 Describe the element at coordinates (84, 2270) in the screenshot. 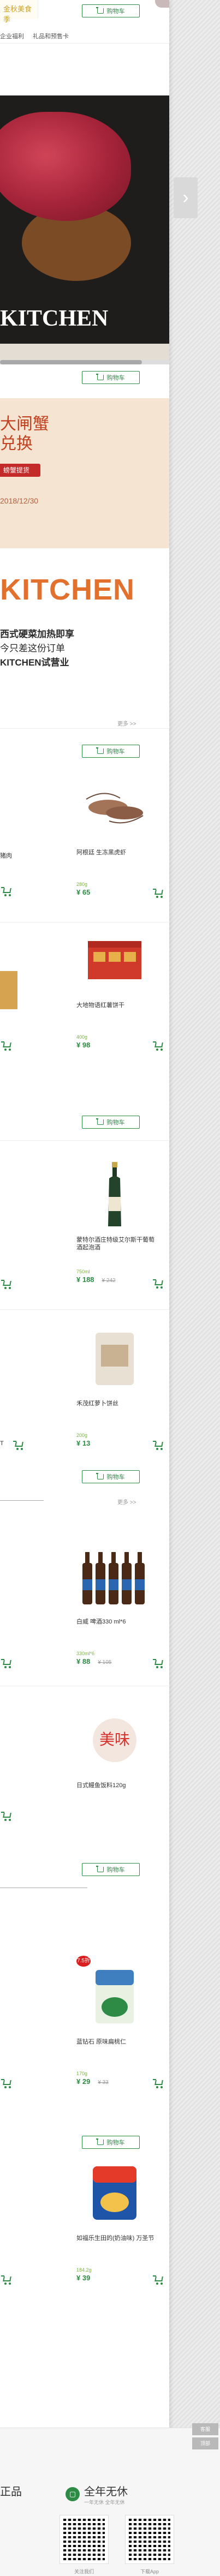

I see `product-meta: 184.2g` at that location.